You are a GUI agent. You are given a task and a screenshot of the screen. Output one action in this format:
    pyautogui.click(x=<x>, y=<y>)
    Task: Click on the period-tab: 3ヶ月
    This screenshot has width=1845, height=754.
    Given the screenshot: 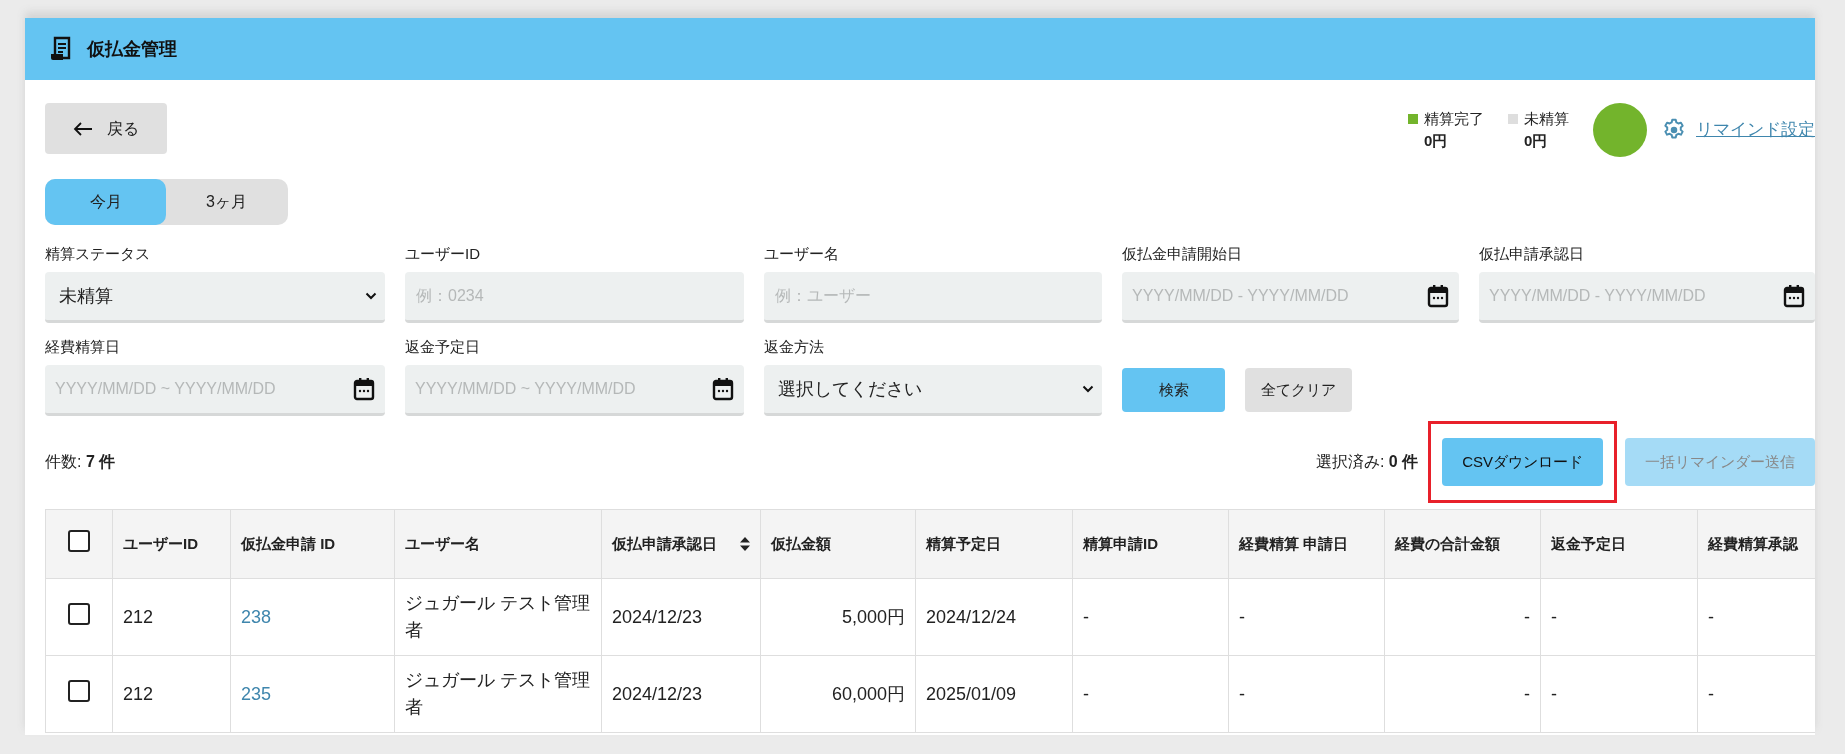 What is the action you would take?
    pyautogui.click(x=226, y=202)
    